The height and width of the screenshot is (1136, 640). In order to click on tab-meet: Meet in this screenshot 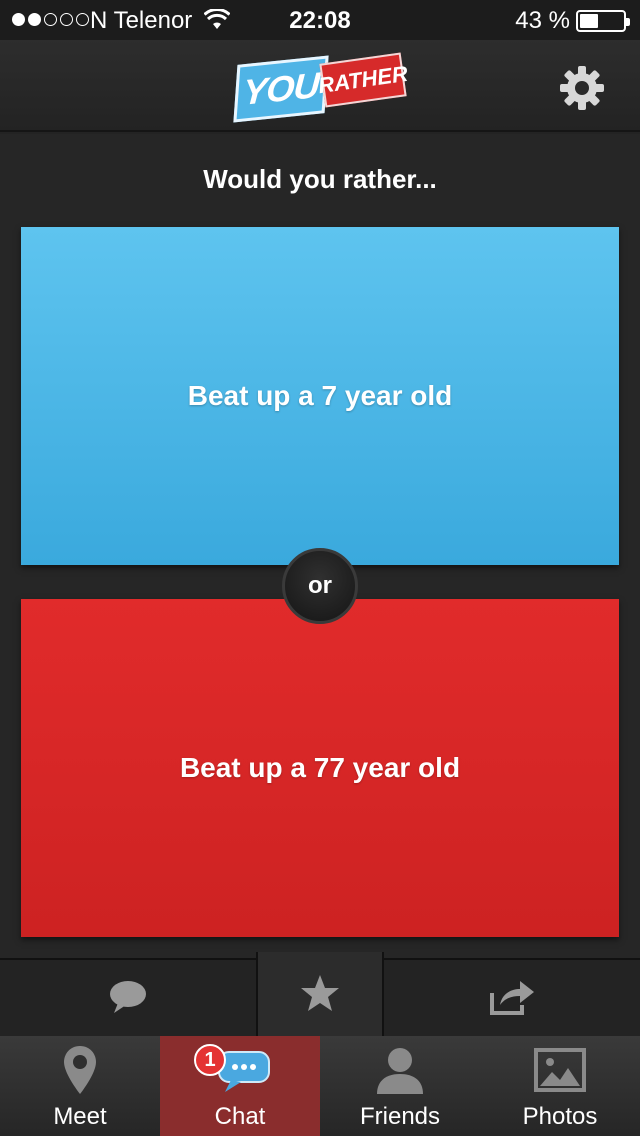, I will do `click(80, 1086)`.